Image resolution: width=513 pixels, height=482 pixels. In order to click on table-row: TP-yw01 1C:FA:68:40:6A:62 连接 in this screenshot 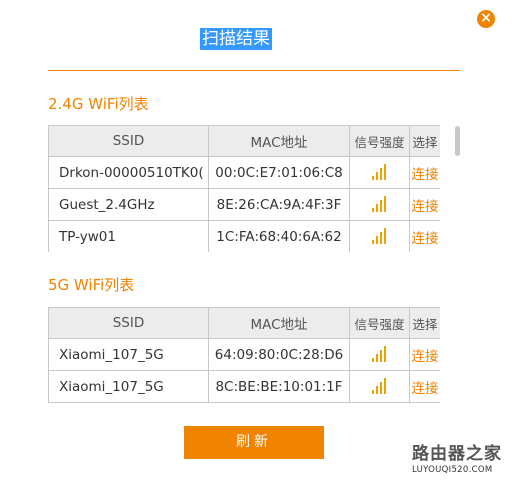, I will do `click(244, 236)`.